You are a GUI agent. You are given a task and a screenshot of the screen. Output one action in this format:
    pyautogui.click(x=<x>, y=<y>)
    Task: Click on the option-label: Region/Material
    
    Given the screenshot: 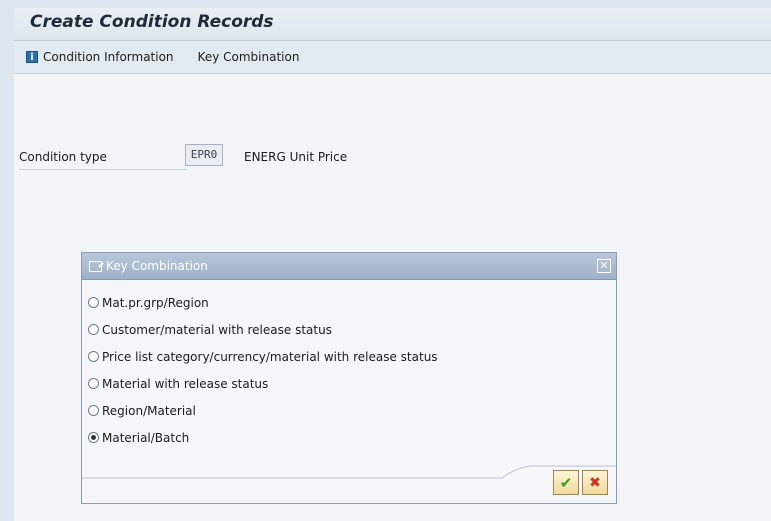 What is the action you would take?
    pyautogui.click(x=149, y=410)
    